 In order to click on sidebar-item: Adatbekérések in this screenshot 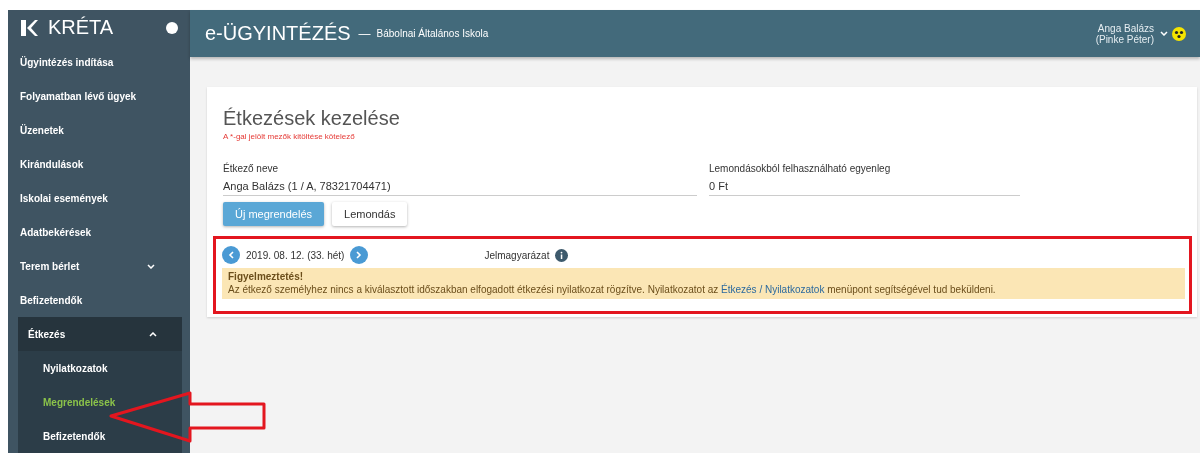, I will do `click(99, 232)`.